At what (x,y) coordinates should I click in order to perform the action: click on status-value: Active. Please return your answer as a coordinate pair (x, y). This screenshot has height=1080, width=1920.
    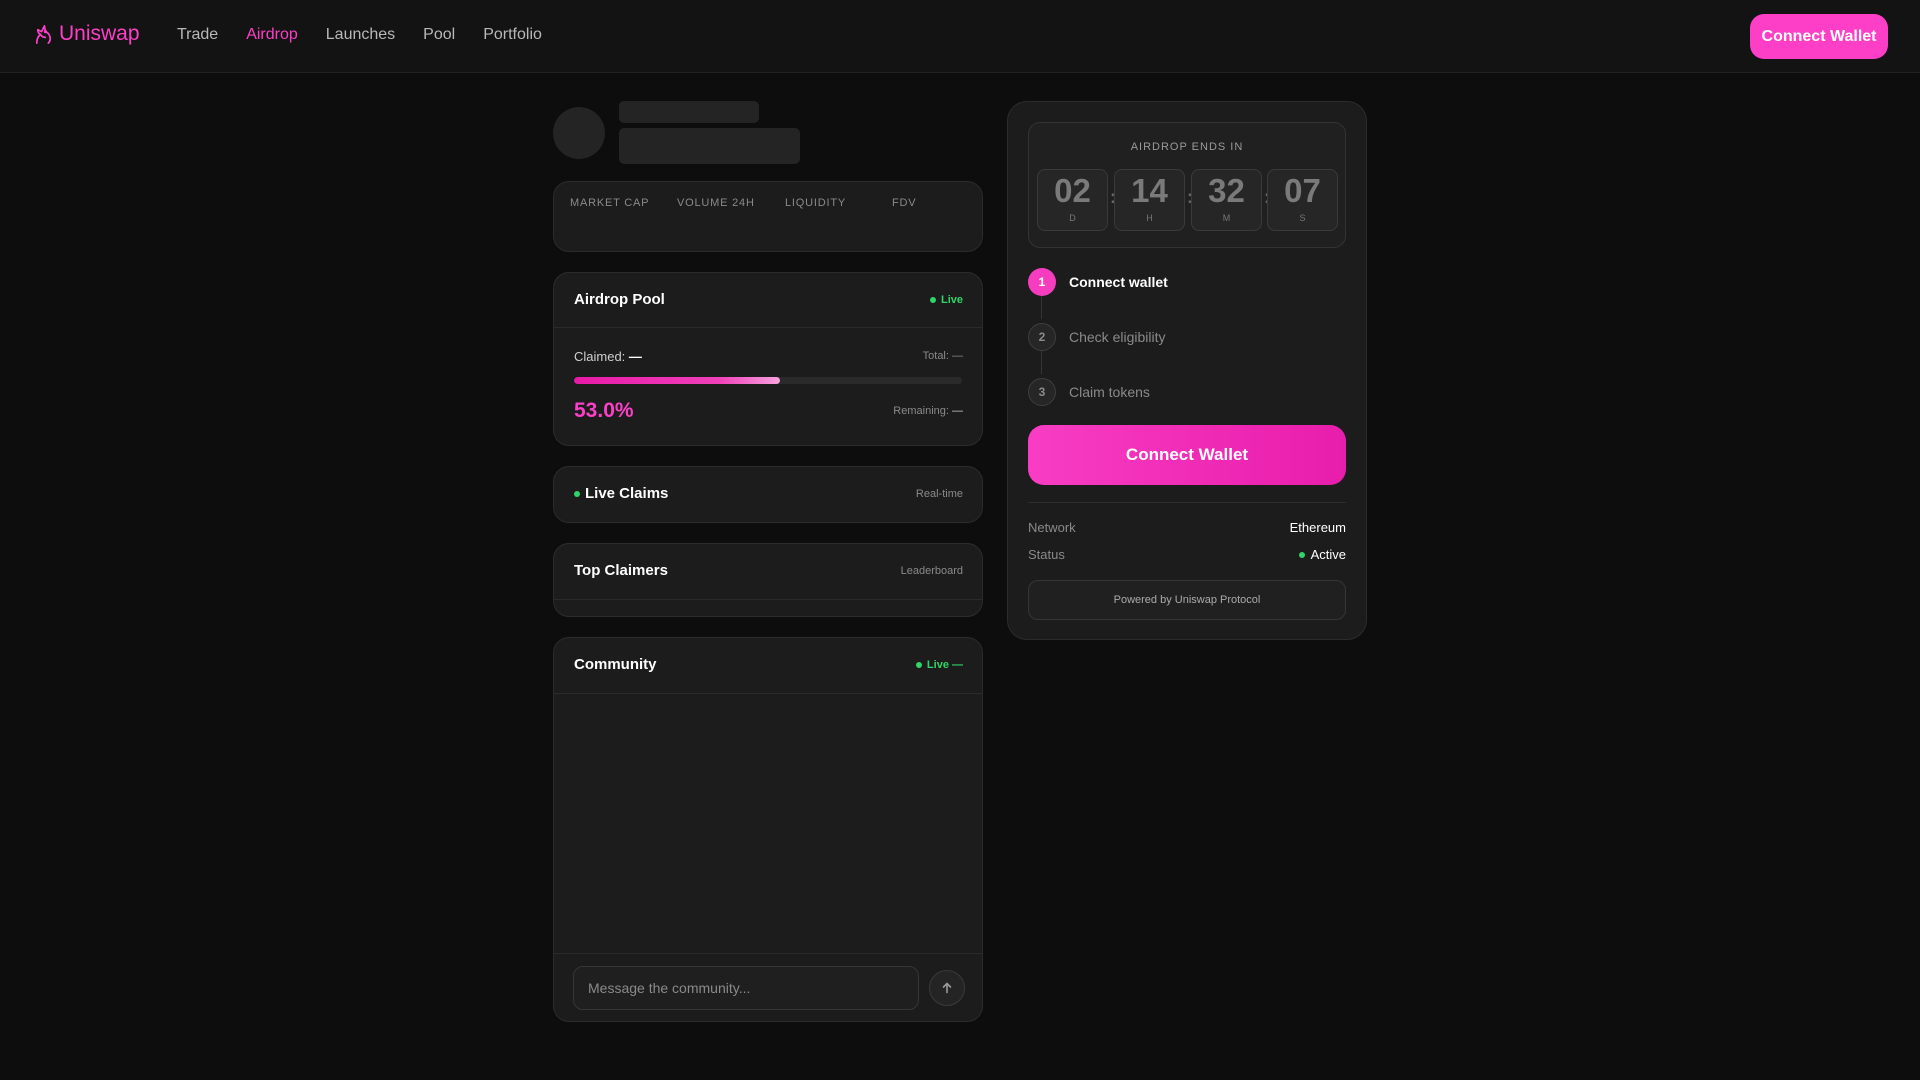
    Looking at the image, I should click on (1328, 554).